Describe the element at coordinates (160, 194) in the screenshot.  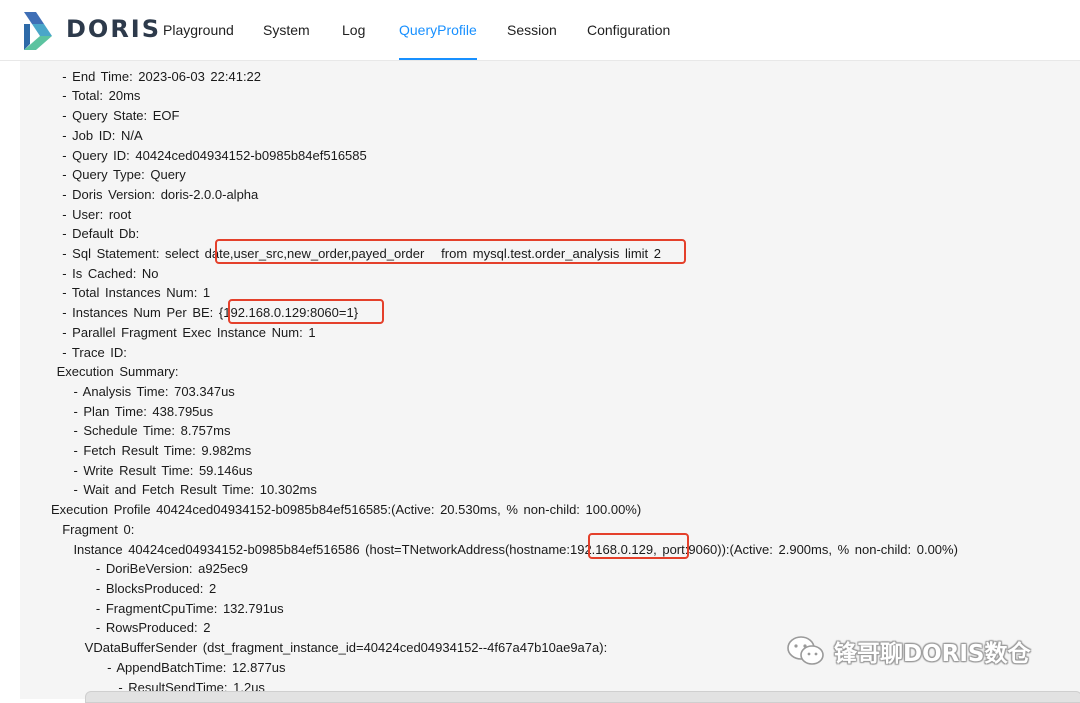
I see `profile-line: - Doris Version: doris-2.0.0-alpha` at that location.